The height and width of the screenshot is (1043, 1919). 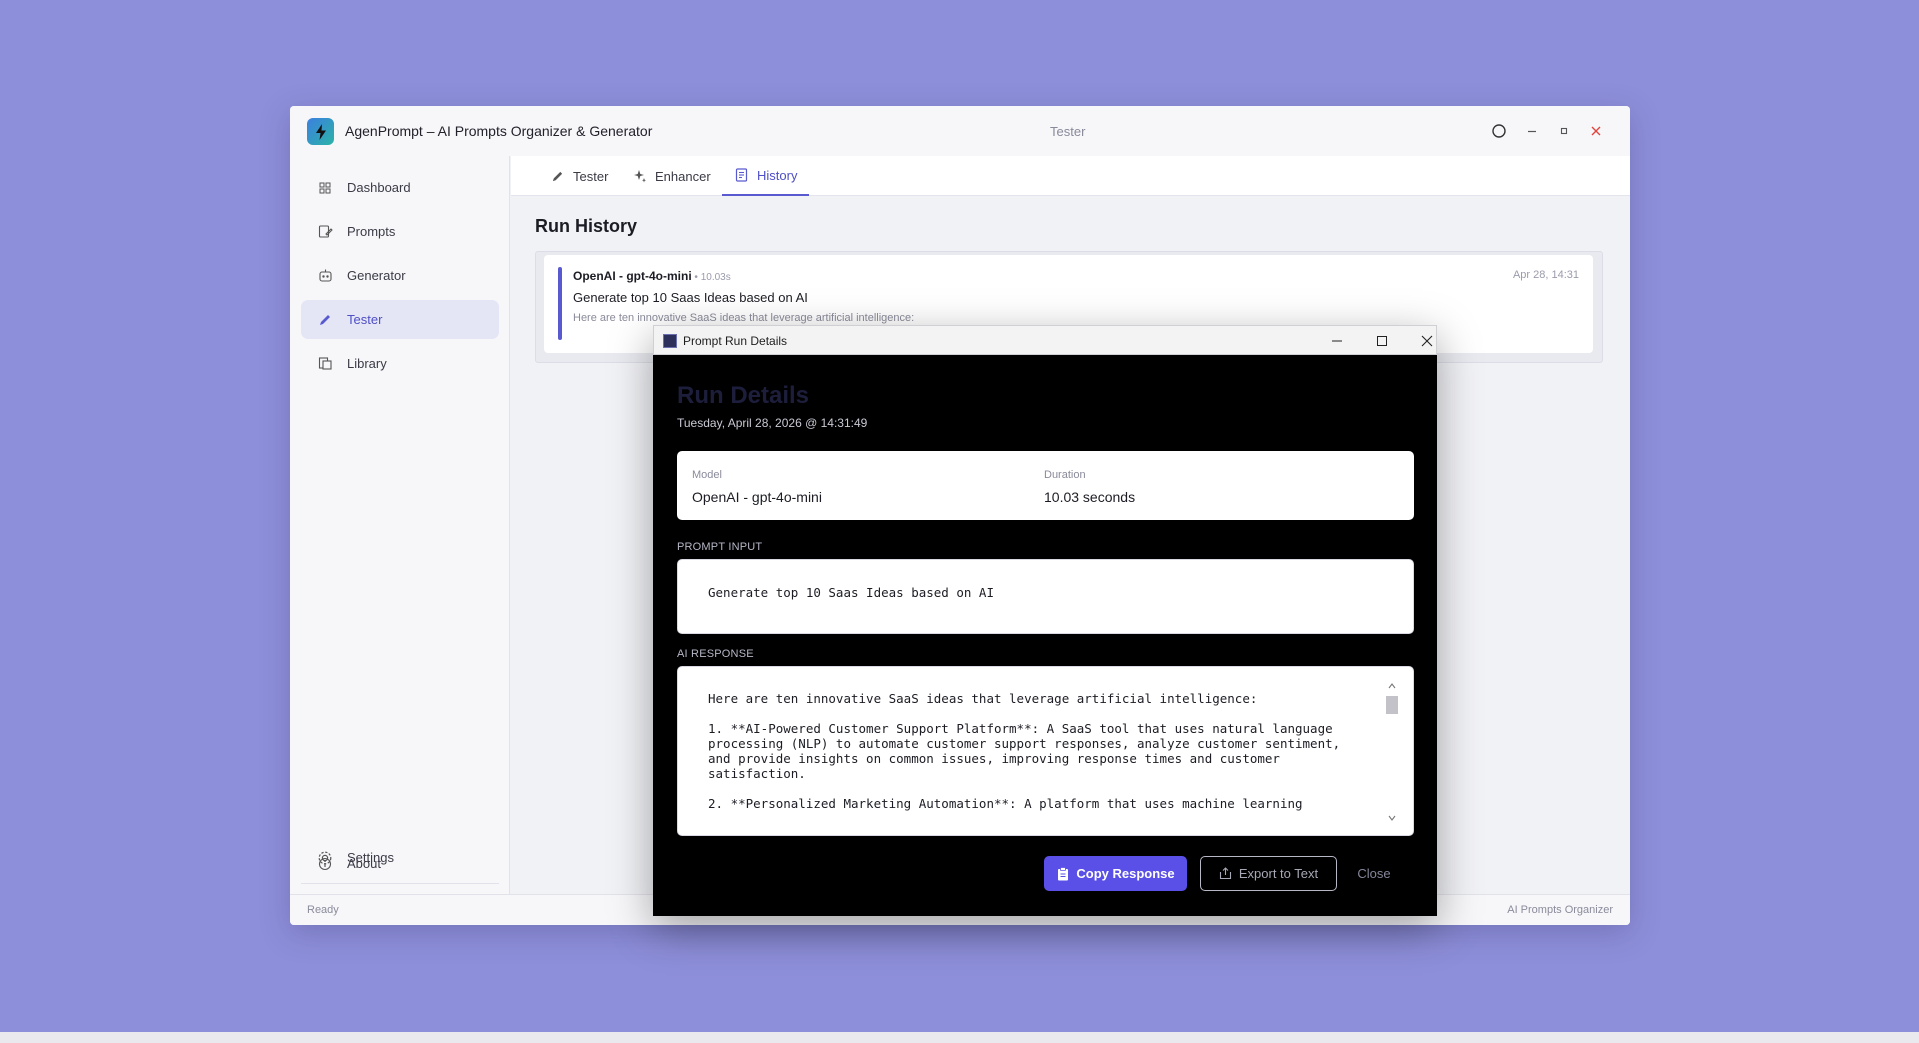 I want to click on sidebar-item-library: Library, so click(x=400, y=363).